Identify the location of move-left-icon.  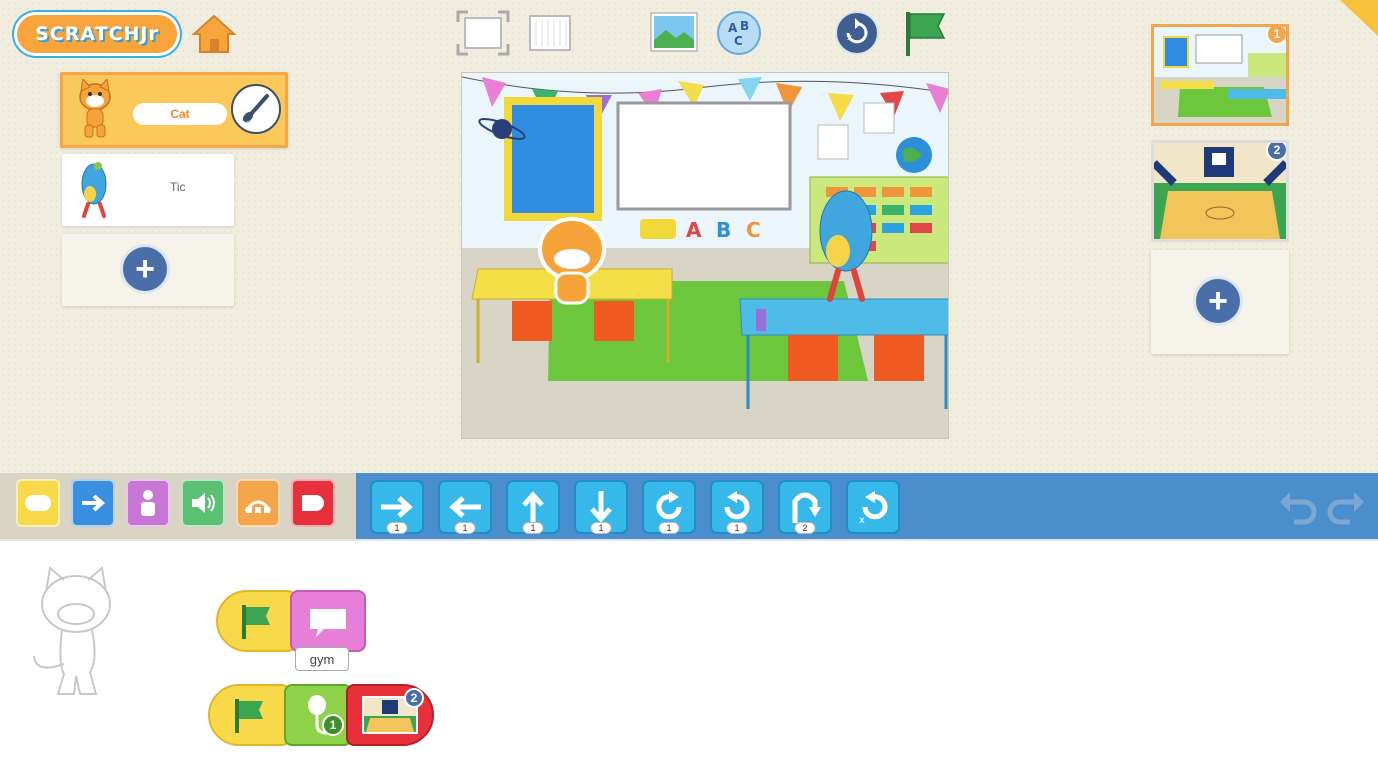
(465, 507).